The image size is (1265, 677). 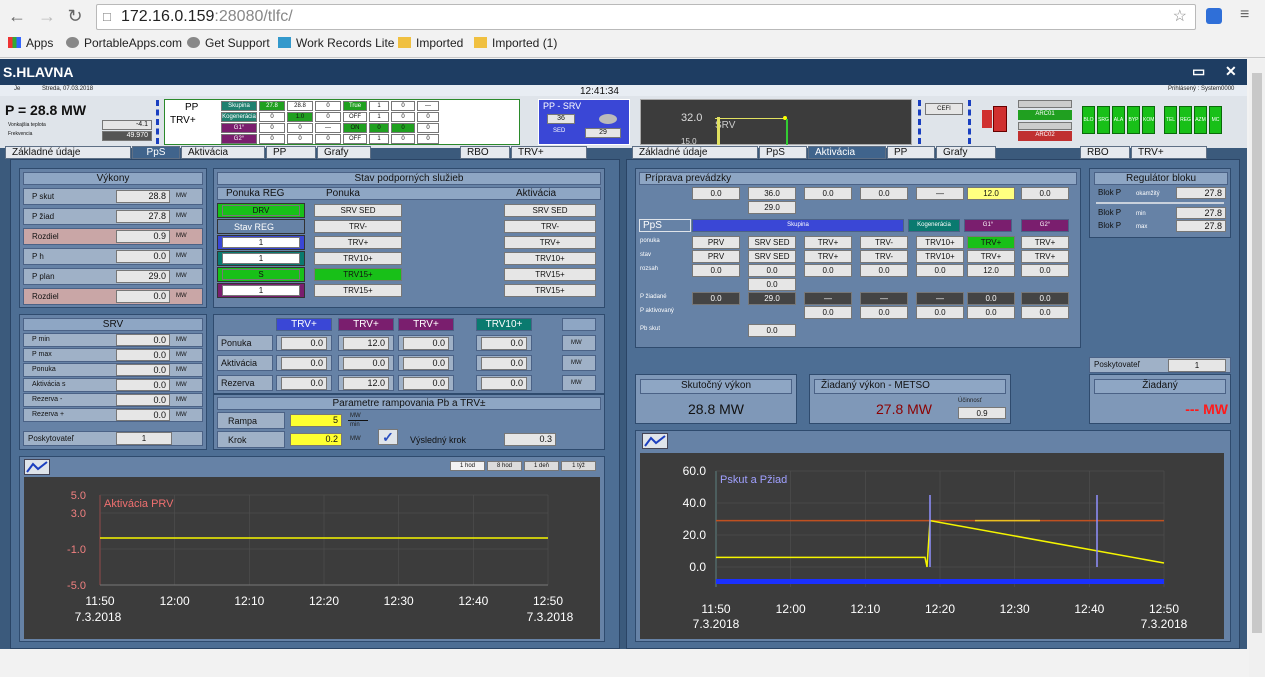 I want to click on krok-input: 0.2, so click(x=316, y=439).